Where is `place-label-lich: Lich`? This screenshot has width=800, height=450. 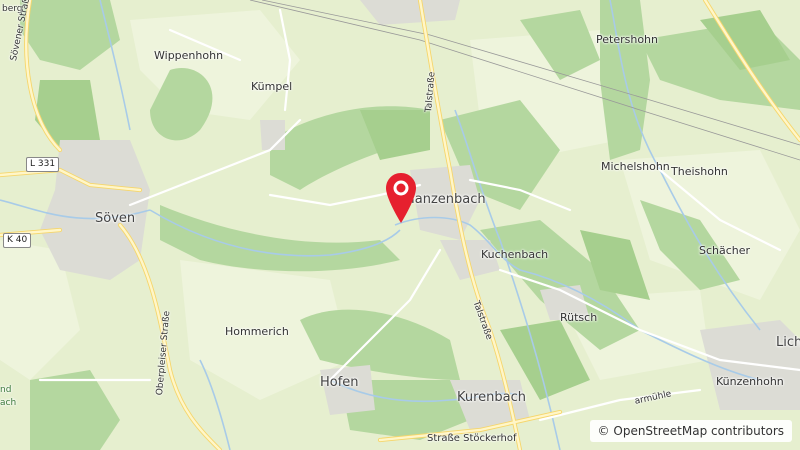
place-label-lich: Lich is located at coordinates (788, 342).